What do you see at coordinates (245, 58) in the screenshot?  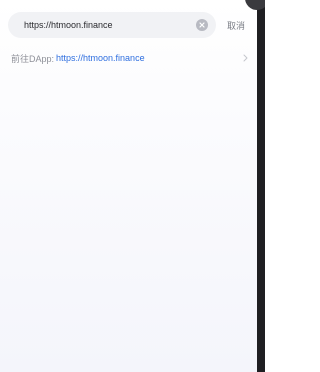 I see `chevron-right-icon` at bounding box center [245, 58].